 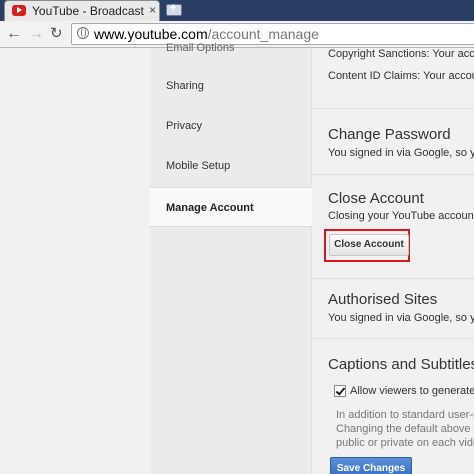 What do you see at coordinates (36, 34) in the screenshot?
I see `forward-arrow-icon: →` at bounding box center [36, 34].